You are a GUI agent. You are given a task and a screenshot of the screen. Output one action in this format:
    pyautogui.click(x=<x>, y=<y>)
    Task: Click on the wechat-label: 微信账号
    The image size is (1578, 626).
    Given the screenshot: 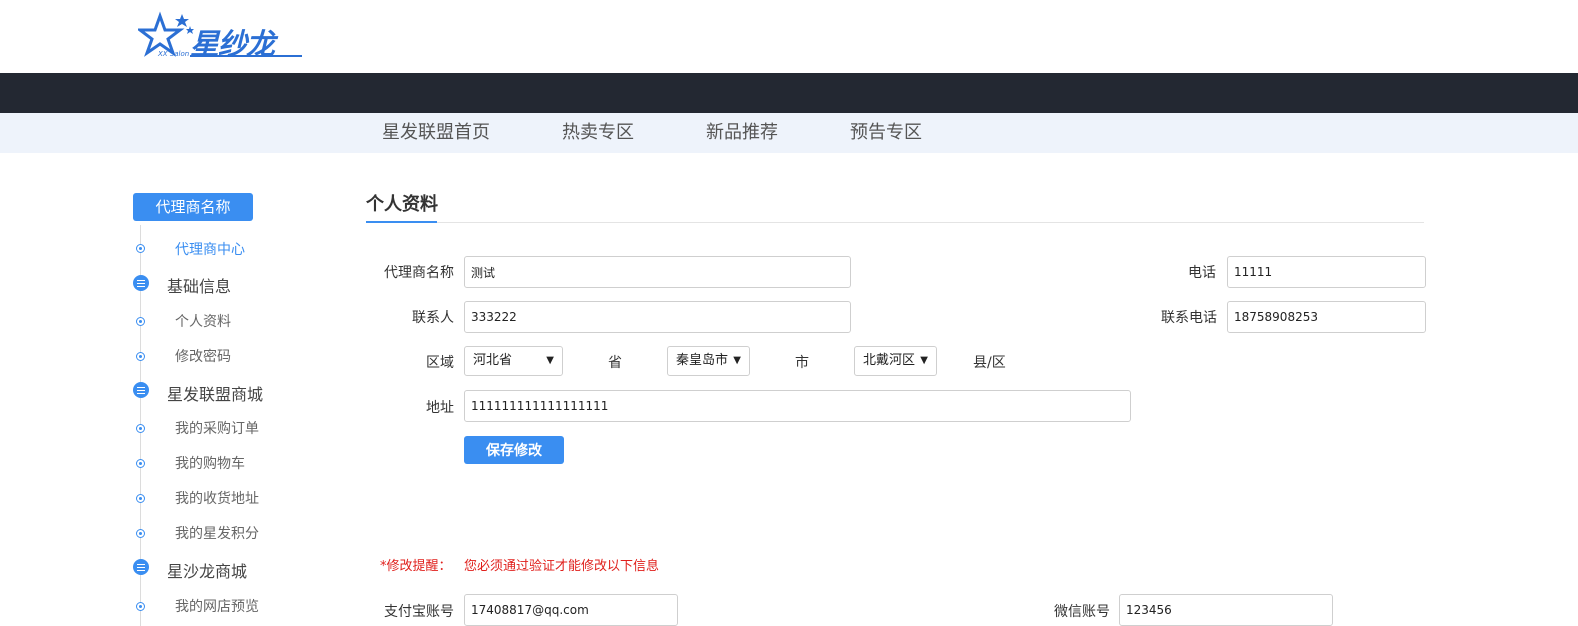 What is the action you would take?
    pyautogui.click(x=1082, y=612)
    